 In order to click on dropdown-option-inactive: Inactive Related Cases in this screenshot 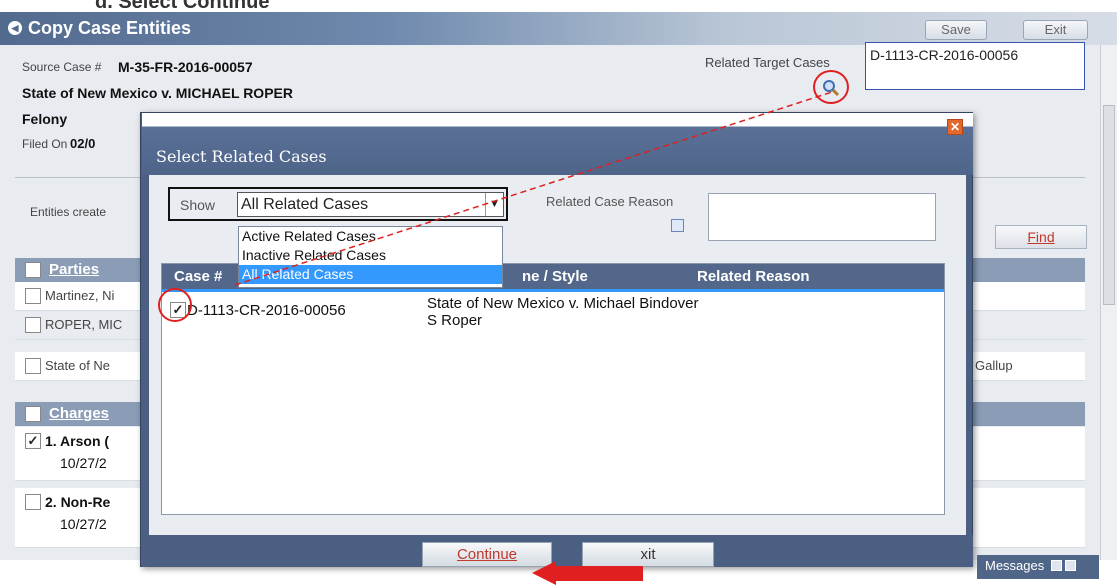, I will do `click(370, 255)`.